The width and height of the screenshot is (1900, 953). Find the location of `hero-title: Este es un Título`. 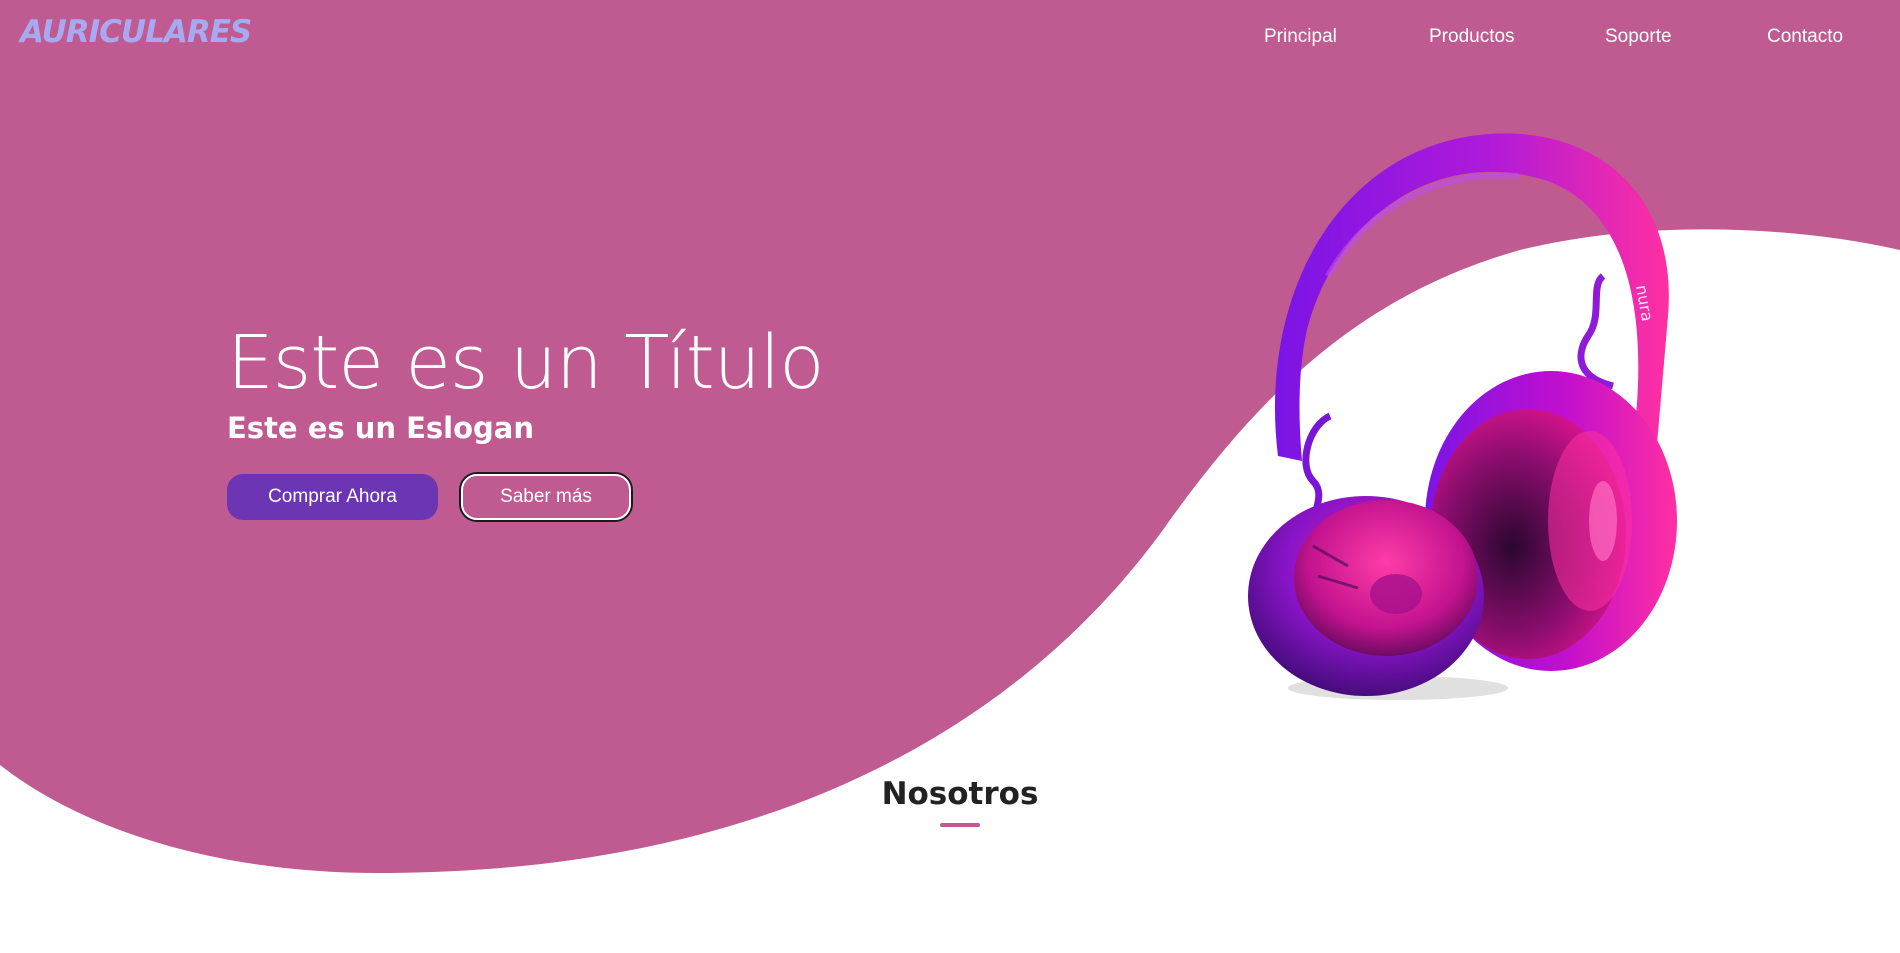

hero-title: Este es un Título is located at coordinates (526, 363).